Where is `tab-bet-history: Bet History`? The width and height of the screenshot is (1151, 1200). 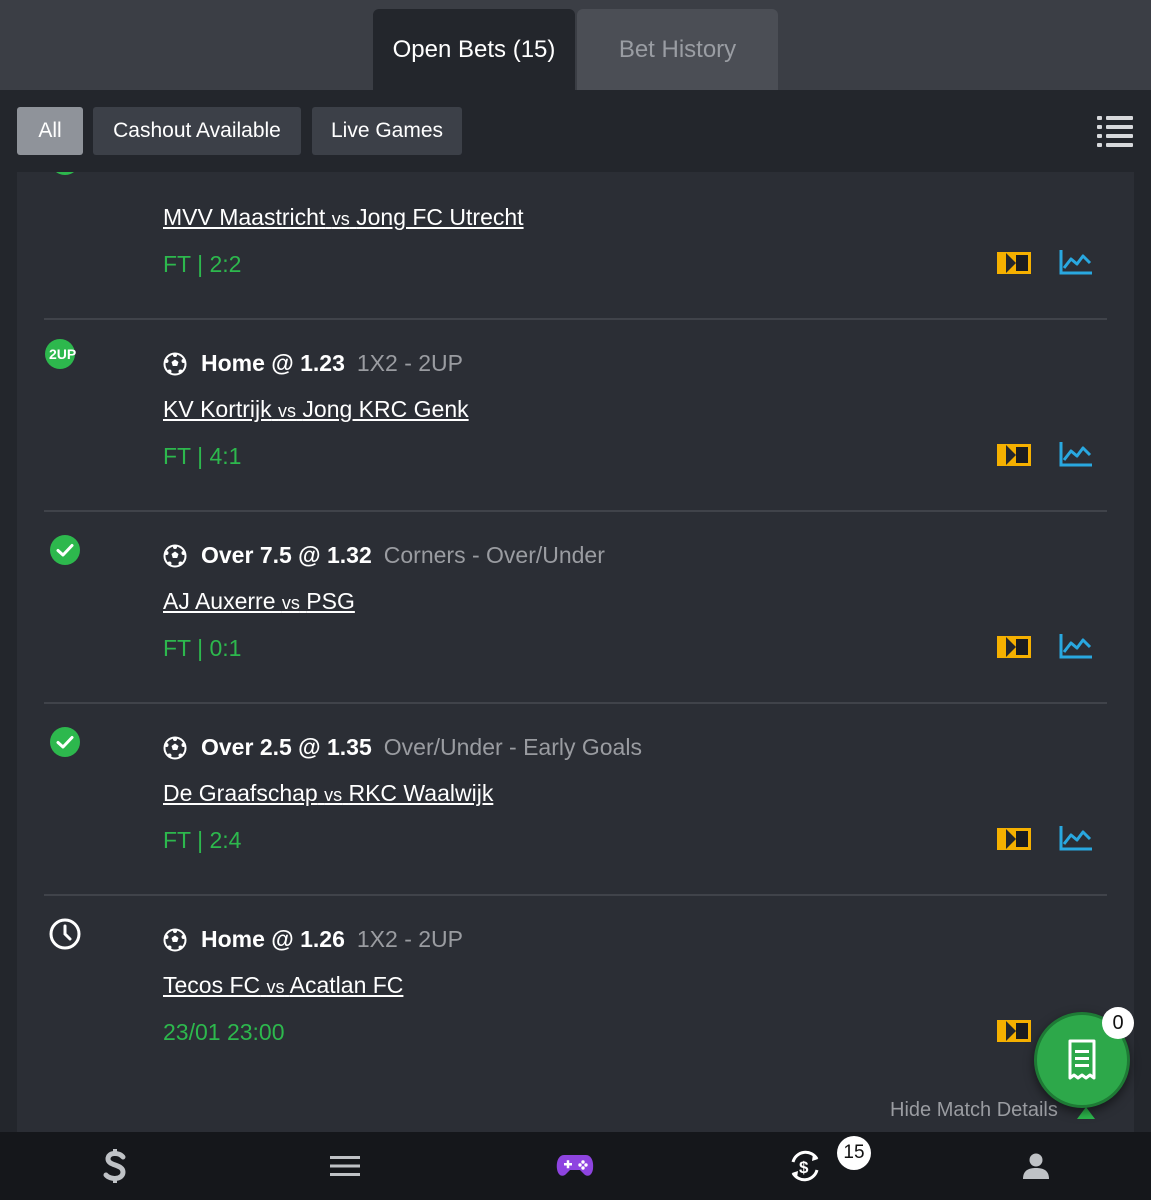
tab-bet-history: Bet History is located at coordinates (677, 49).